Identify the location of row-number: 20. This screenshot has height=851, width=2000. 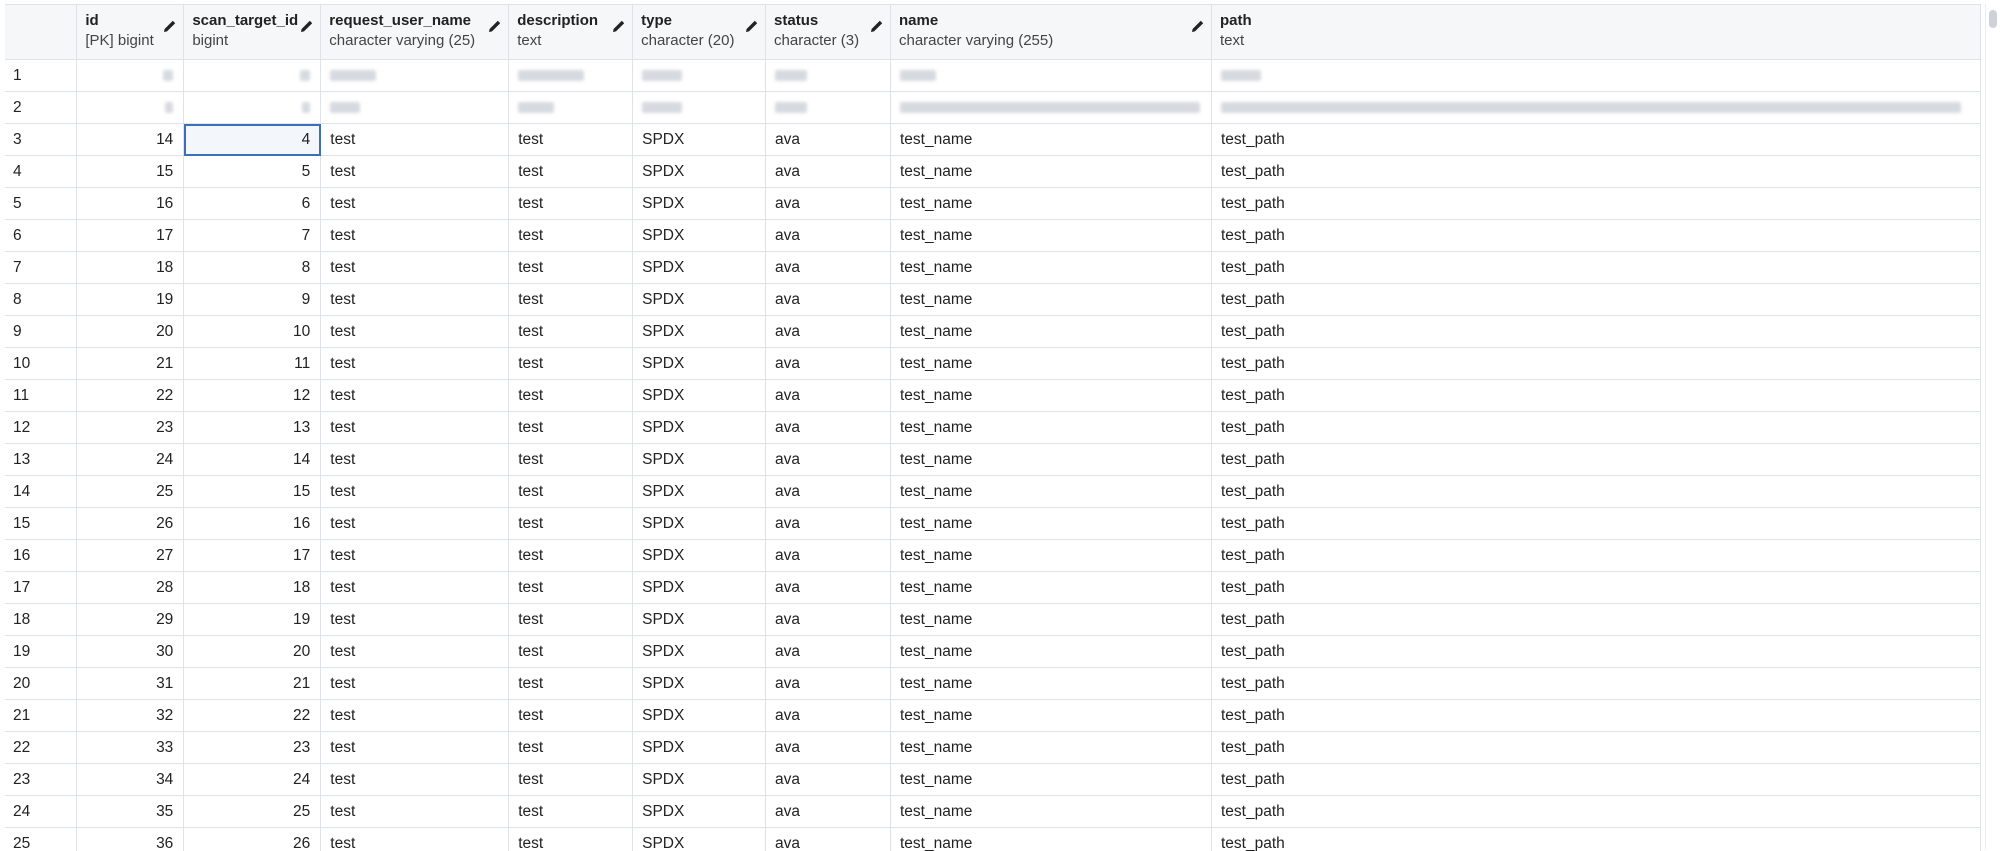
(41, 684).